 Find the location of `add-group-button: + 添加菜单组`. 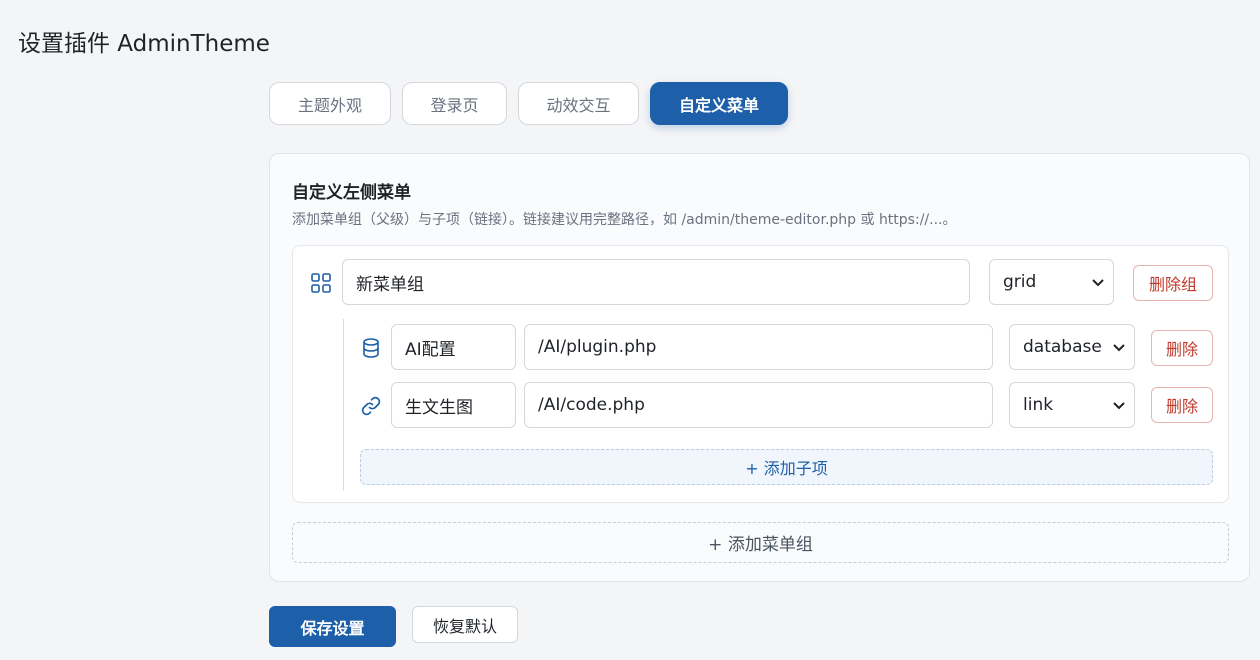

add-group-button: + 添加菜单组 is located at coordinates (760, 542).